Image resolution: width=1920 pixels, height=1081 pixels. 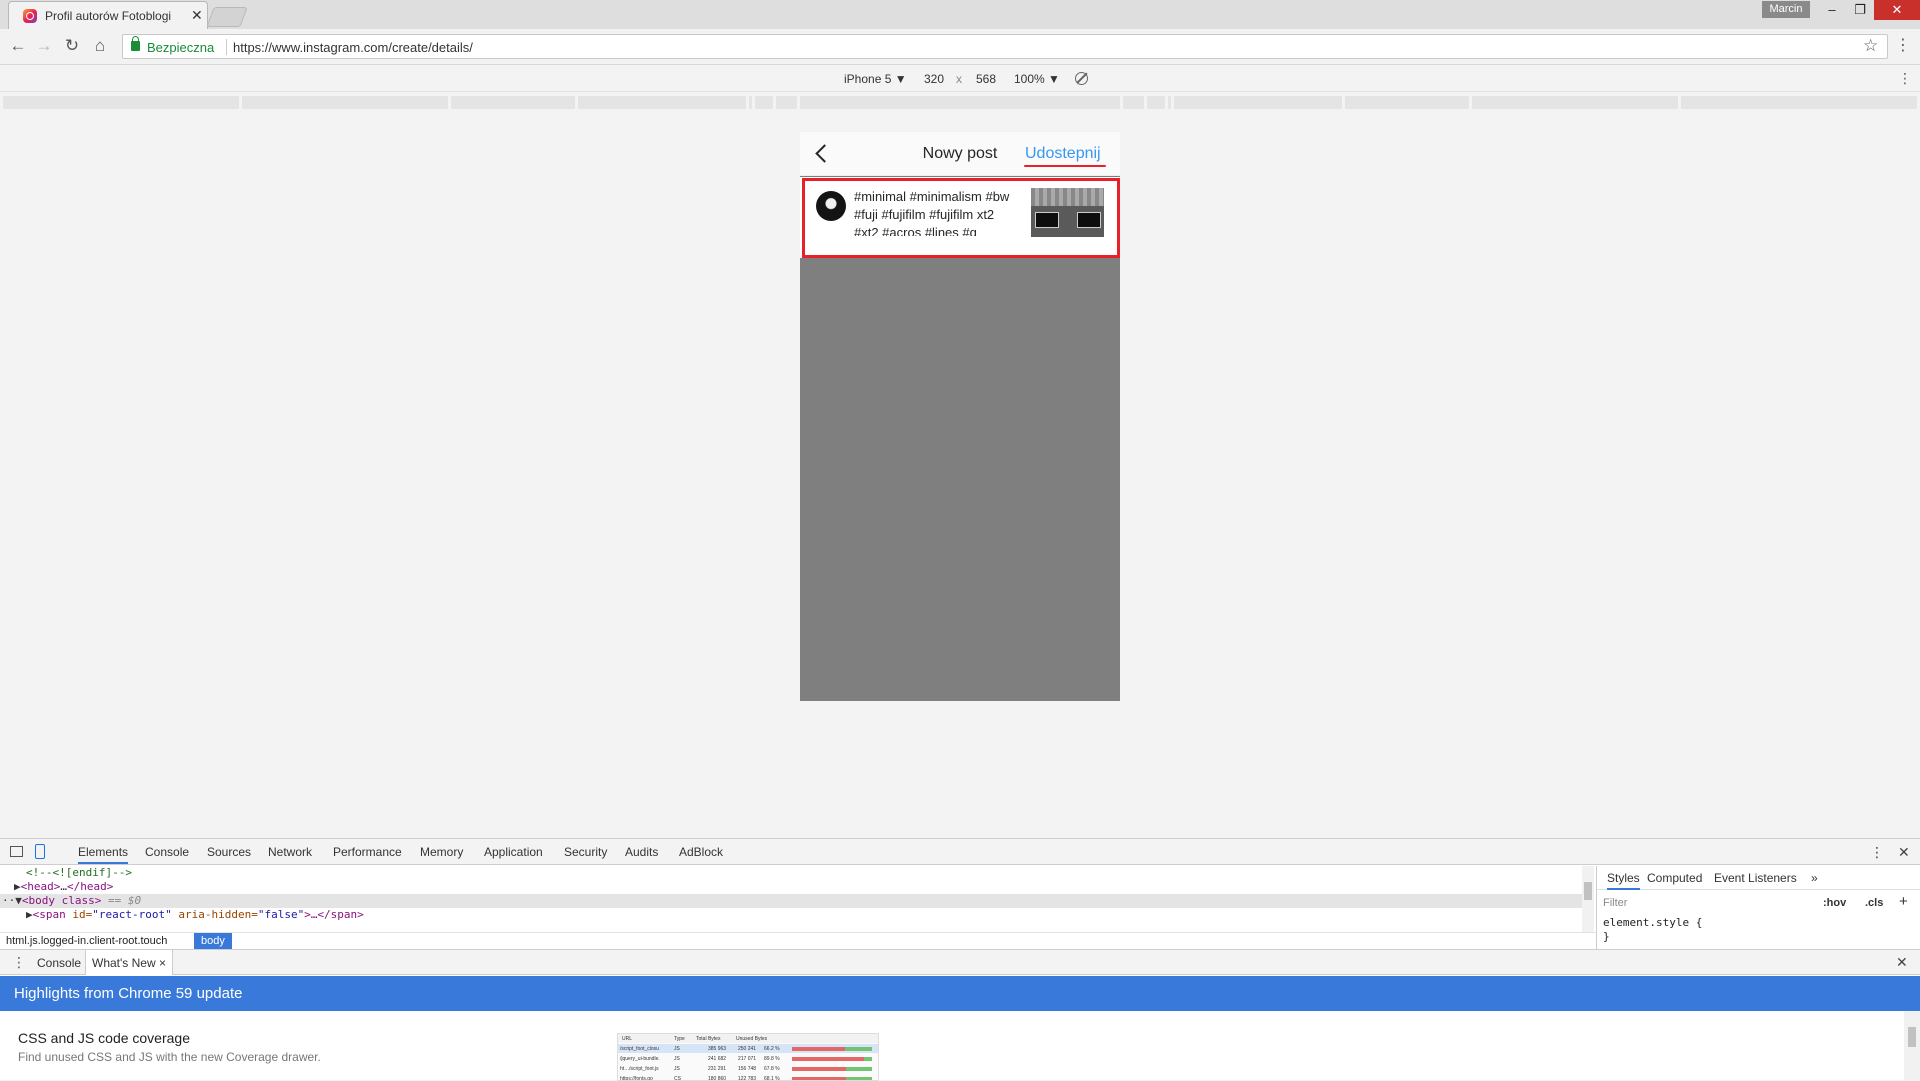 What do you see at coordinates (791, 887) in the screenshot?
I see `dom-node: ▶<head>…</head>` at bounding box center [791, 887].